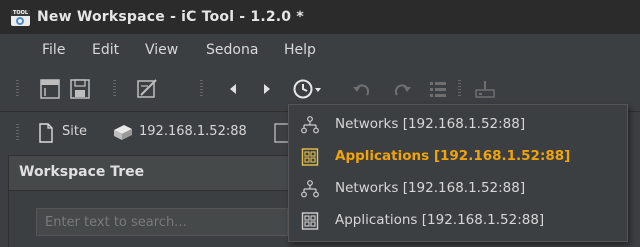 The image size is (640, 247). I want to click on history-clock-icon, so click(307, 89).